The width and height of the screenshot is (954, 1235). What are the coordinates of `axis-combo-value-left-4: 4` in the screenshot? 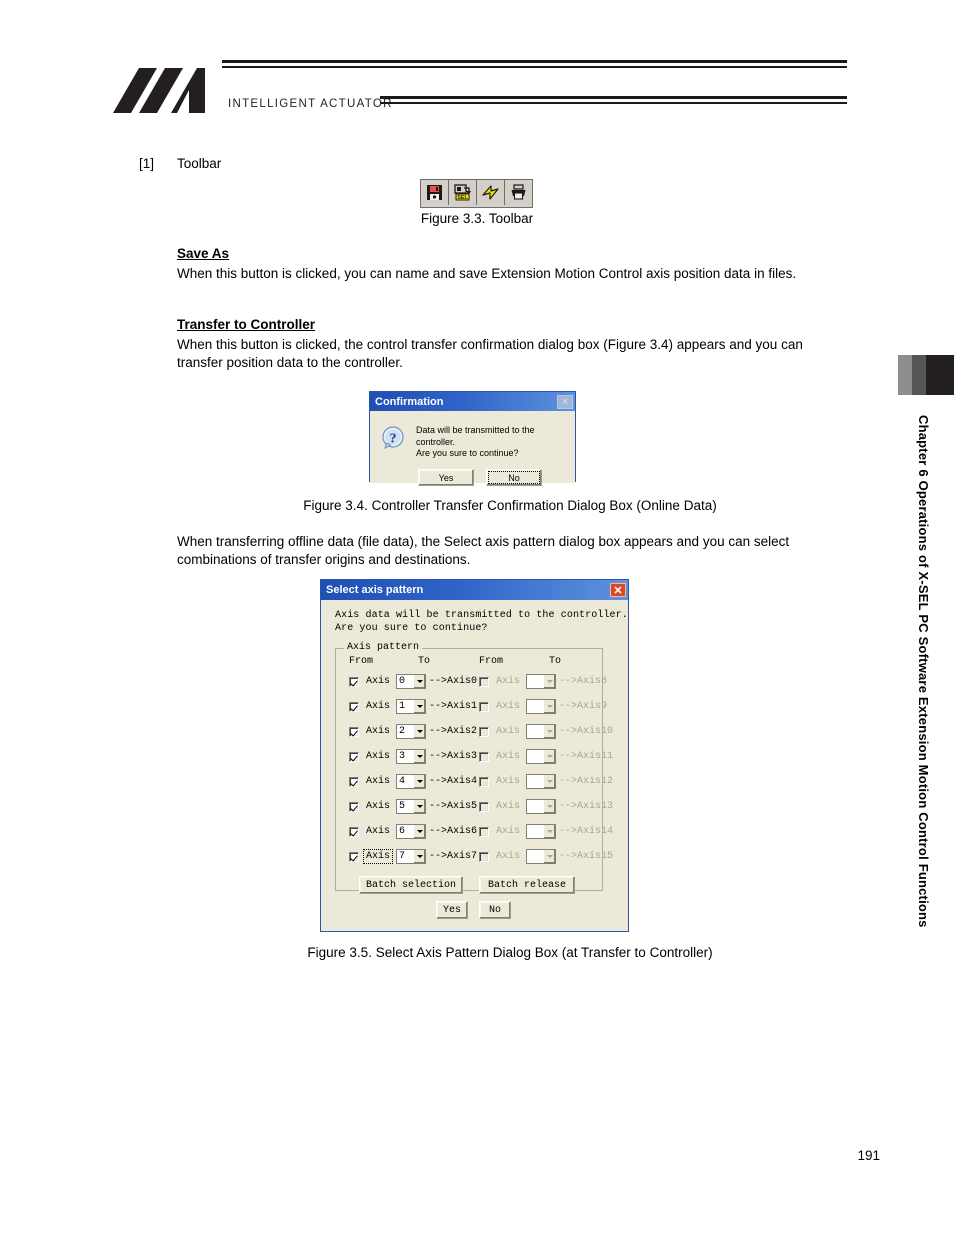 It's located at (402, 781).